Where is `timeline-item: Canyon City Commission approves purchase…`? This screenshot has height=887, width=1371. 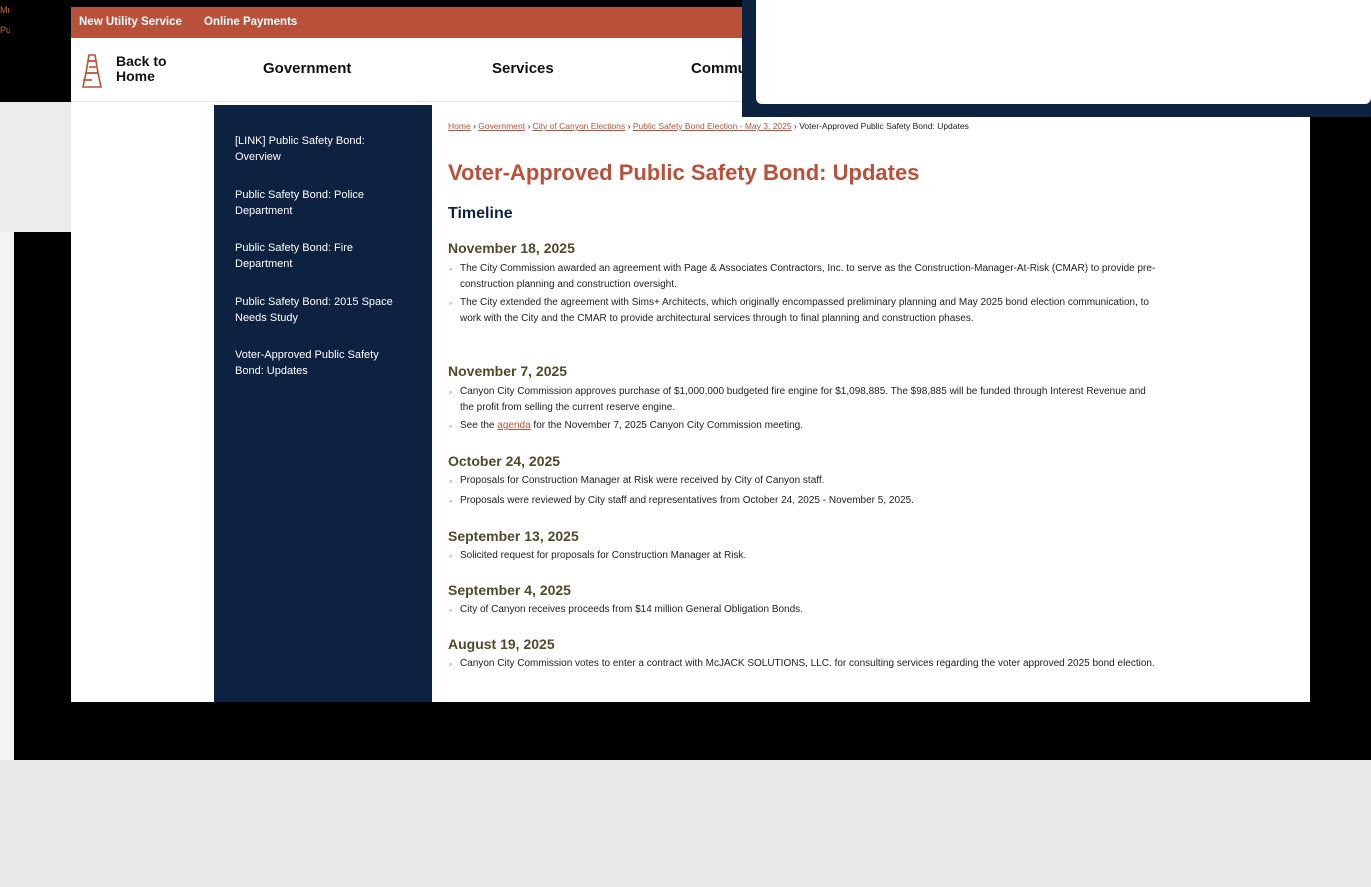
timeline-item: Canyon City Commission approves purchase… is located at coordinates (804, 400).